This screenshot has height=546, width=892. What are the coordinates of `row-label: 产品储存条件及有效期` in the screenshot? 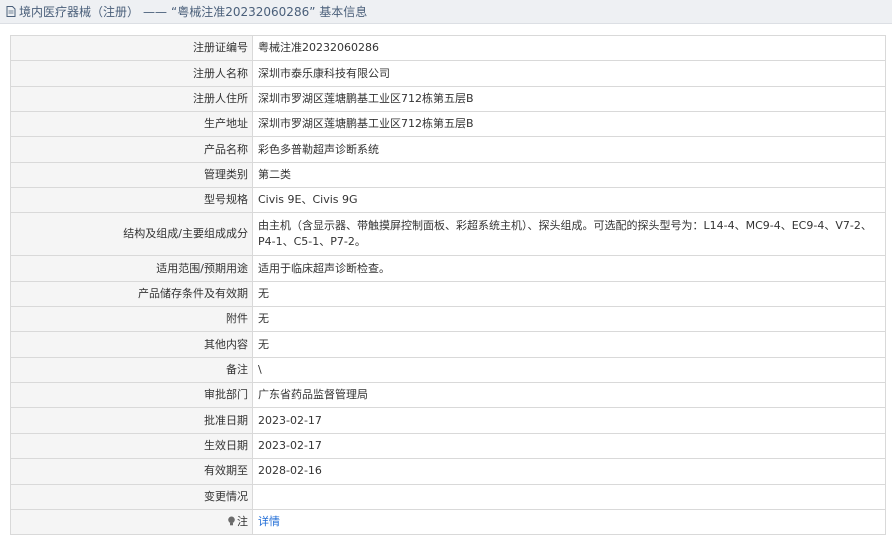 It's located at (131, 294).